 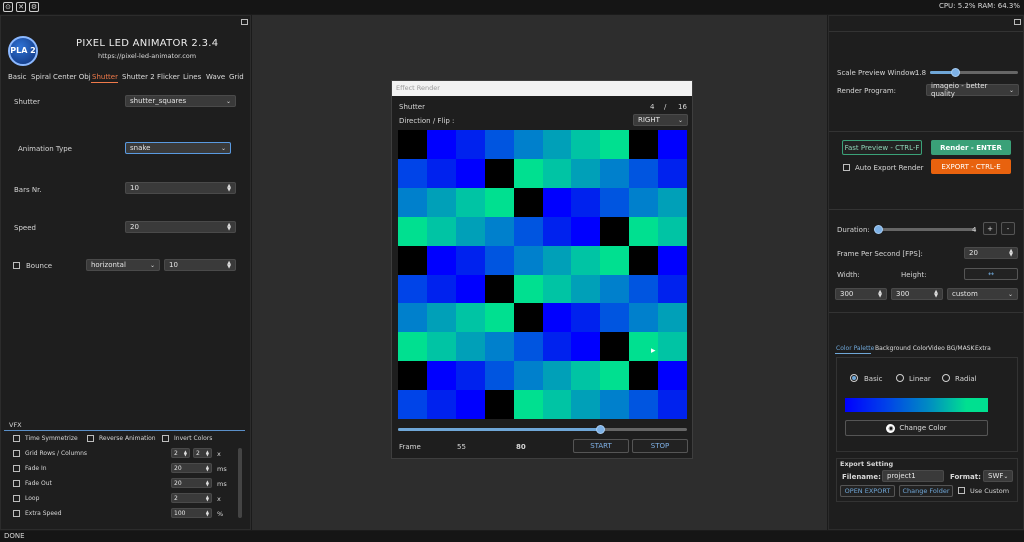 What do you see at coordinates (913, 476) in the screenshot?
I see `filename-input: project1` at bounding box center [913, 476].